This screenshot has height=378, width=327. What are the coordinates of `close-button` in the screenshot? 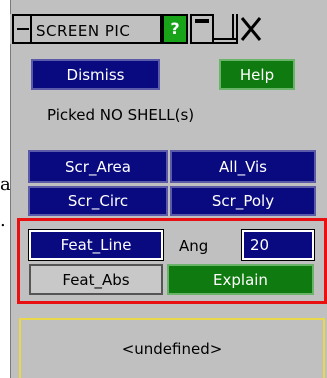 It's located at (253, 29).